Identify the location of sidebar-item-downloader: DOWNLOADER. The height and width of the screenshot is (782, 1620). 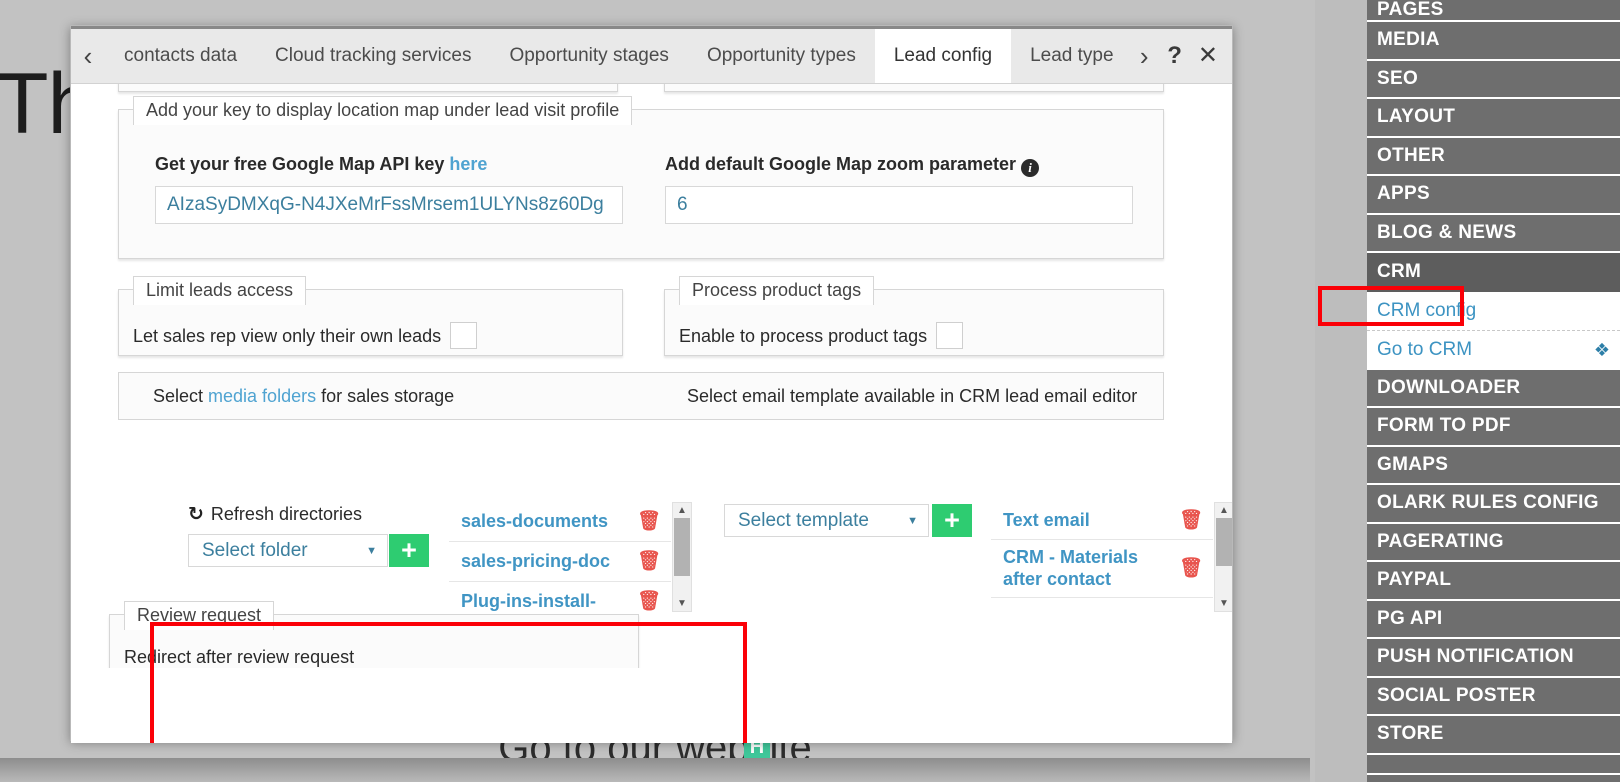
(1493, 388).